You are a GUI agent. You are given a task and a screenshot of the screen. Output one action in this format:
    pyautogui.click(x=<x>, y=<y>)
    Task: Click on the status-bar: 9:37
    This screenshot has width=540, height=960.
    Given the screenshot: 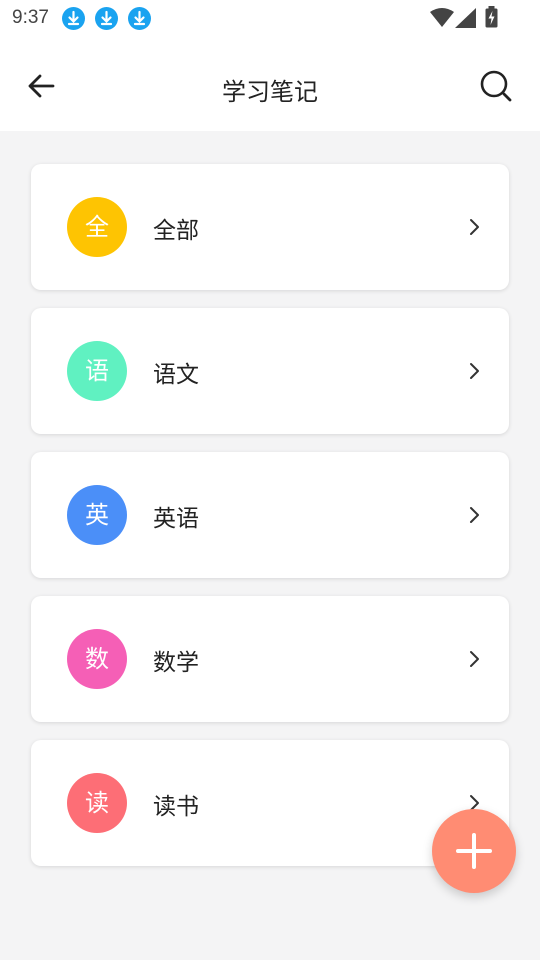 What is the action you would take?
    pyautogui.click(x=270, y=18)
    